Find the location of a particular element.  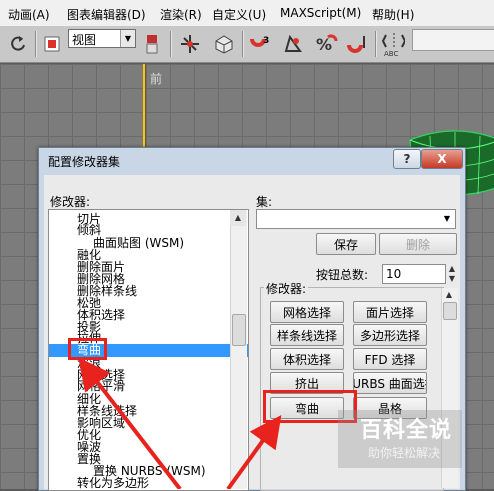

watermark-subtitle: 助你轻松解决 is located at coordinates (404, 453).